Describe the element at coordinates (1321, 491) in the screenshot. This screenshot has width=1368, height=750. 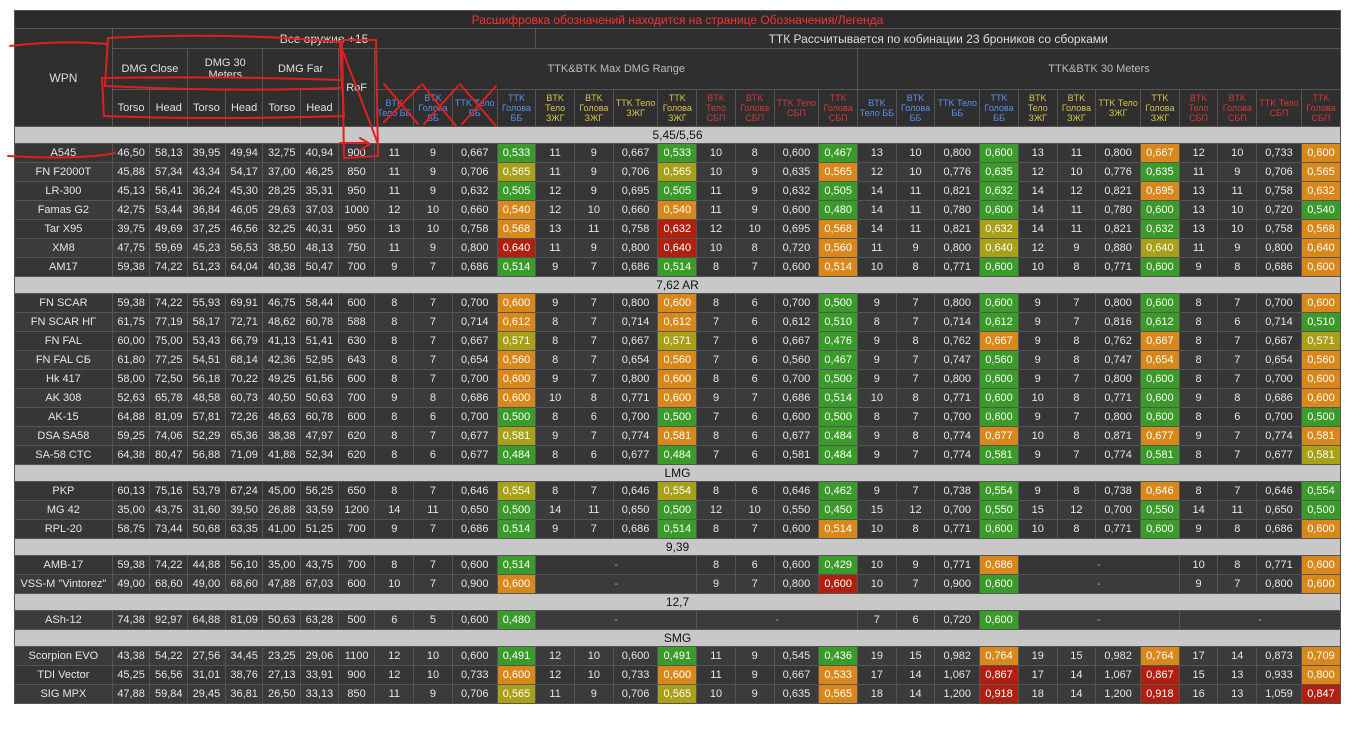
I see `ttk-highlight-cell: 0,554` at that location.